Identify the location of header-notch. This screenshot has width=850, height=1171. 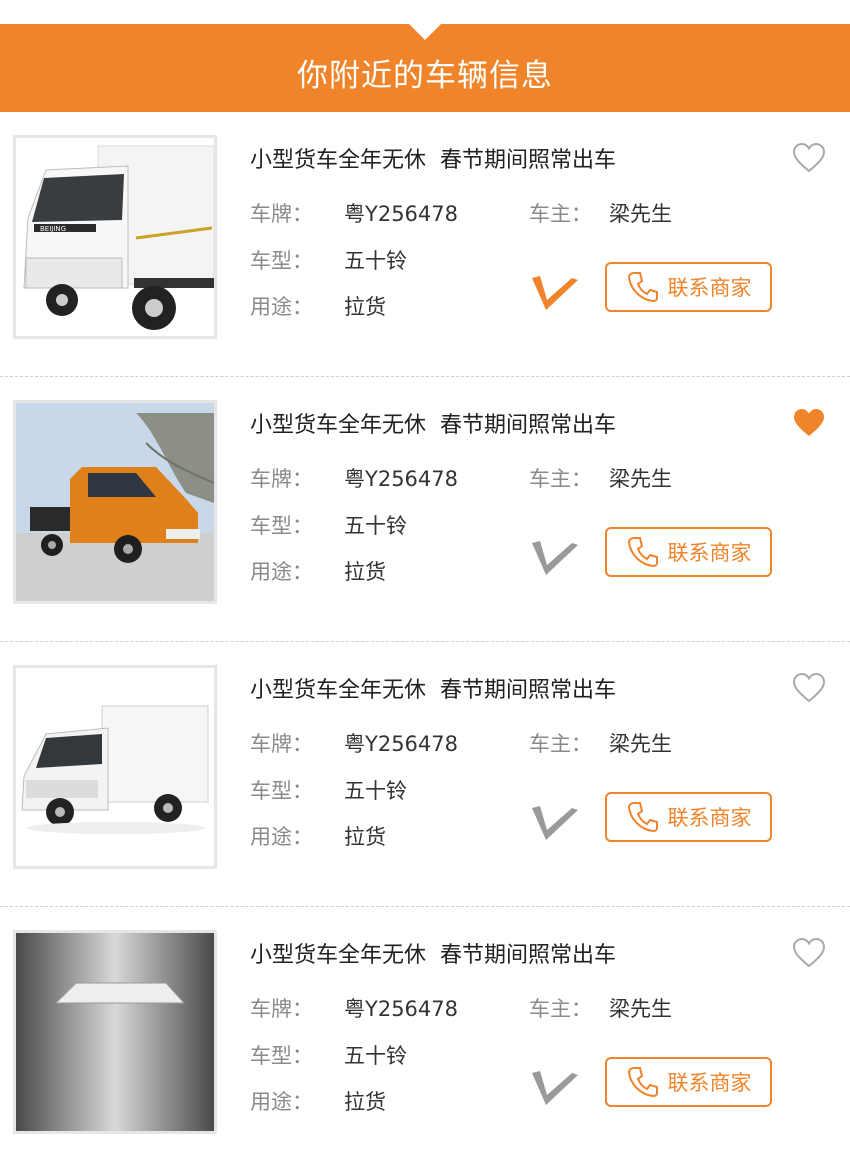
(425, 32).